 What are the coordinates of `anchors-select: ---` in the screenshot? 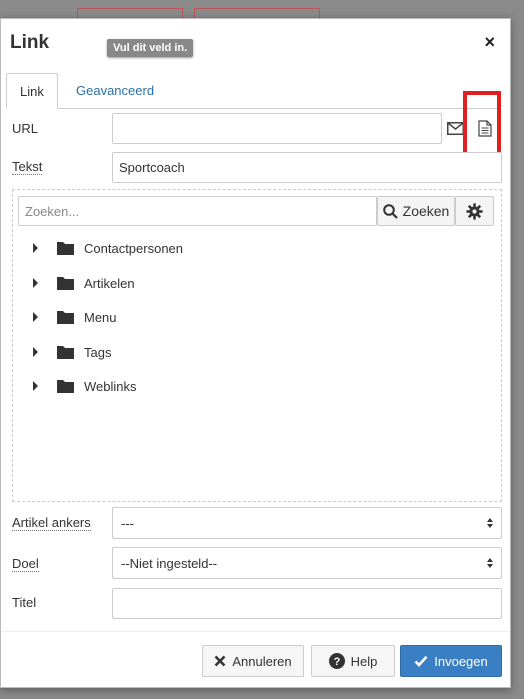 It's located at (307, 523).